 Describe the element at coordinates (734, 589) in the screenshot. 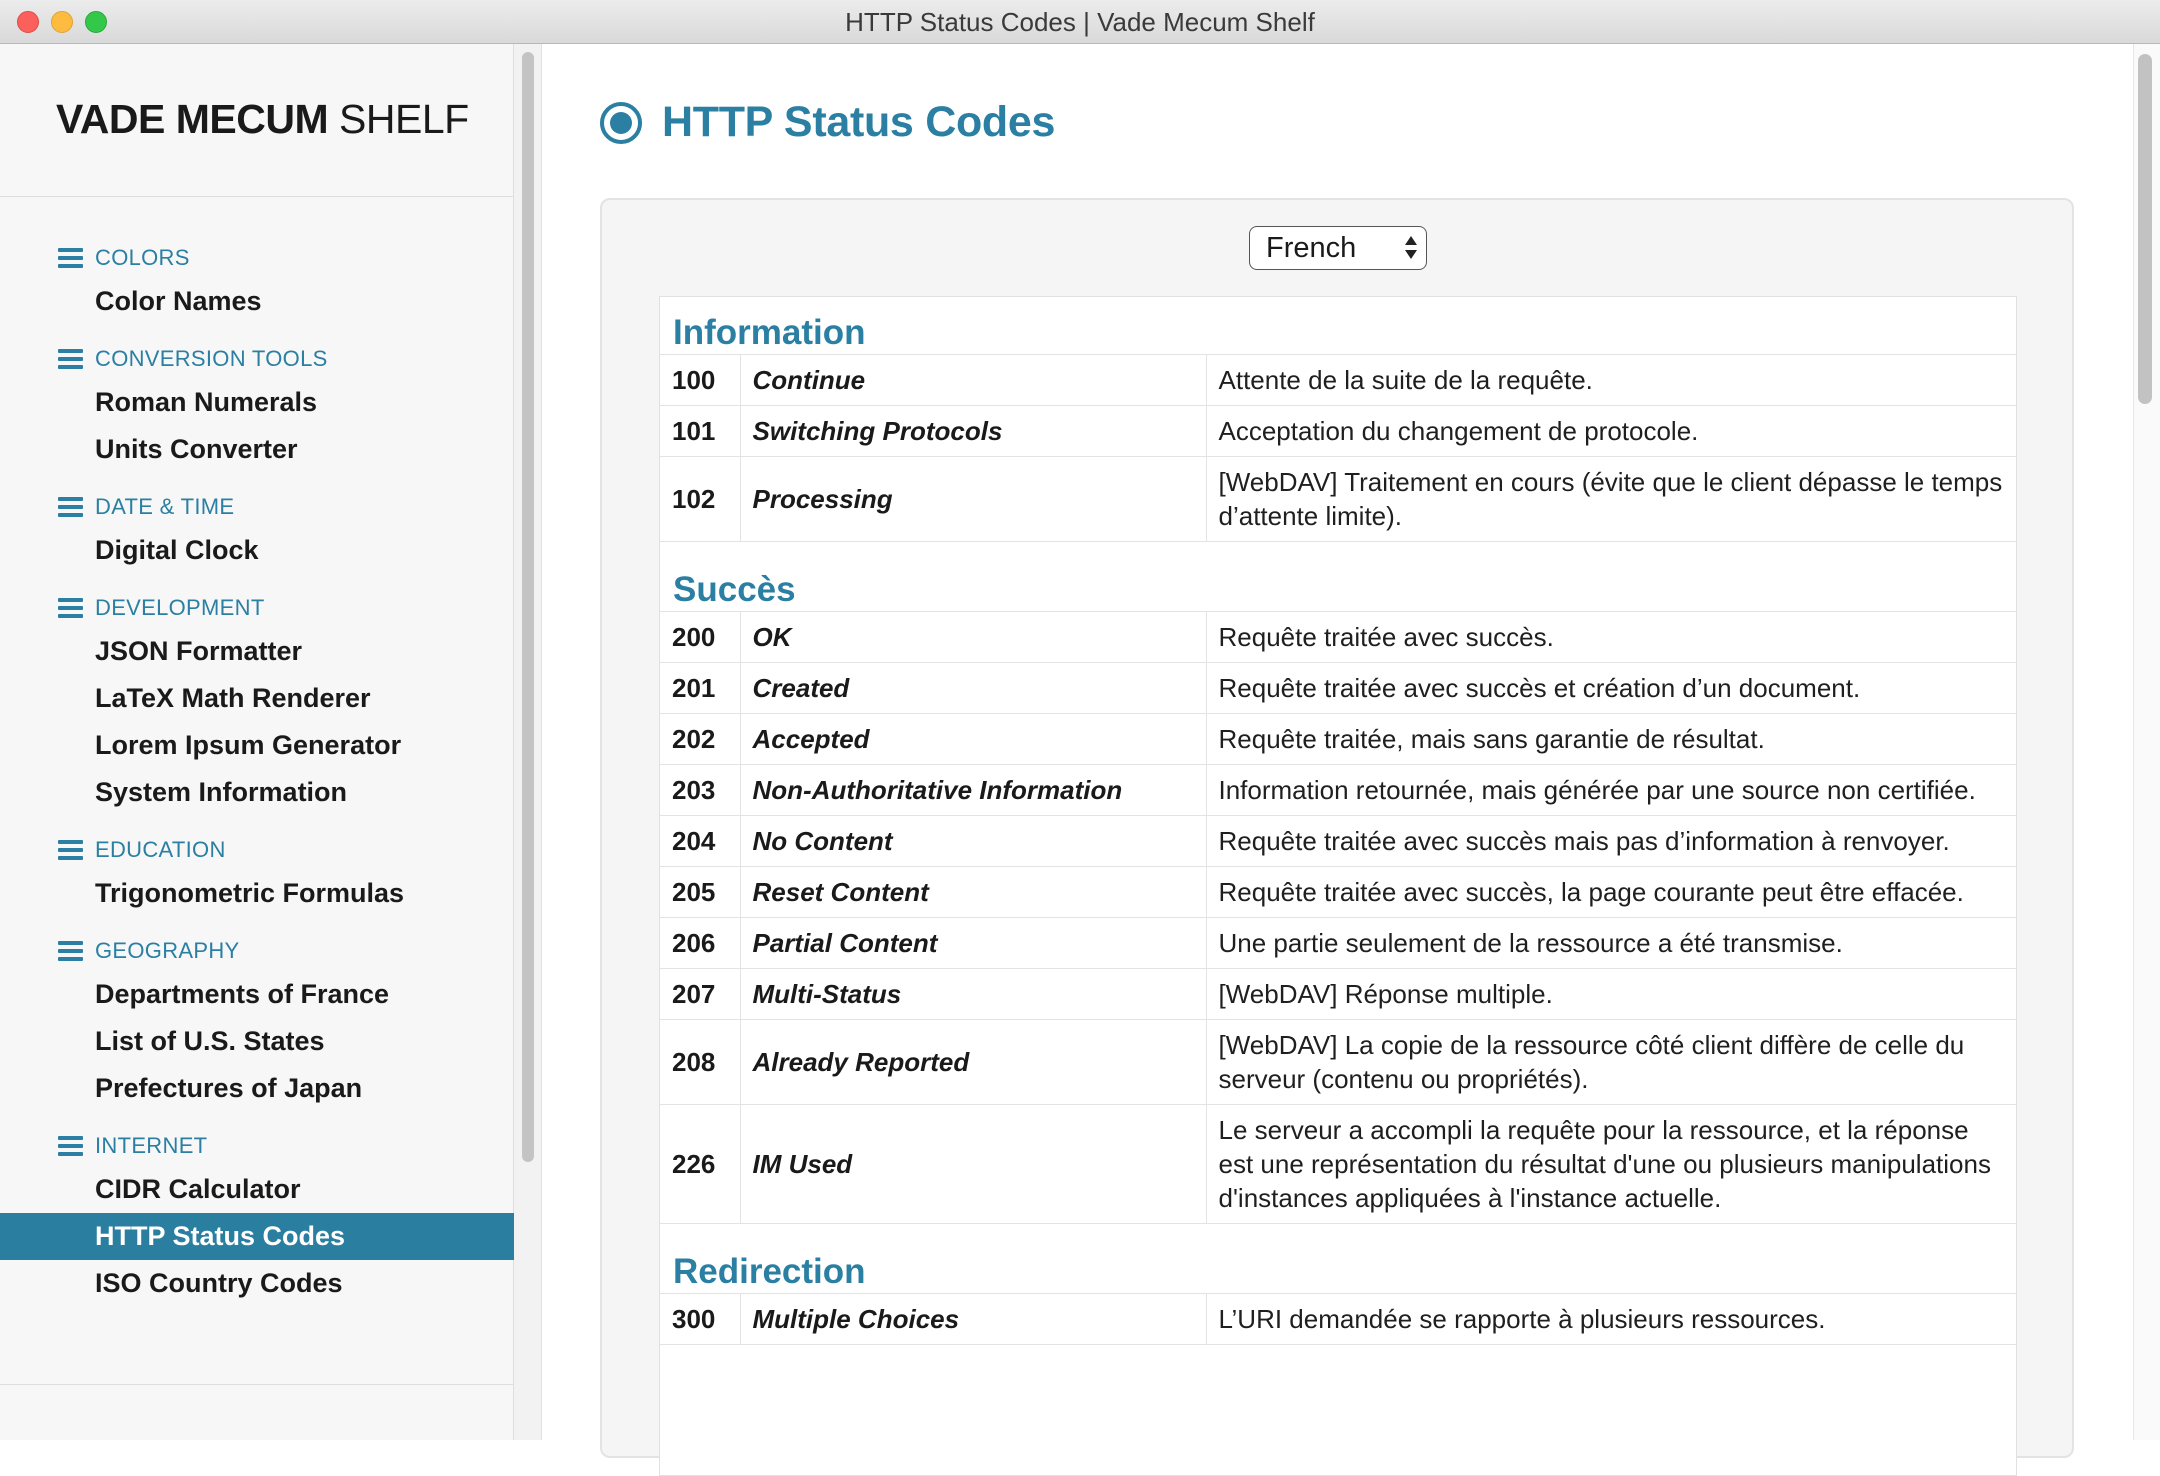

I see `section-title: Succès` at that location.